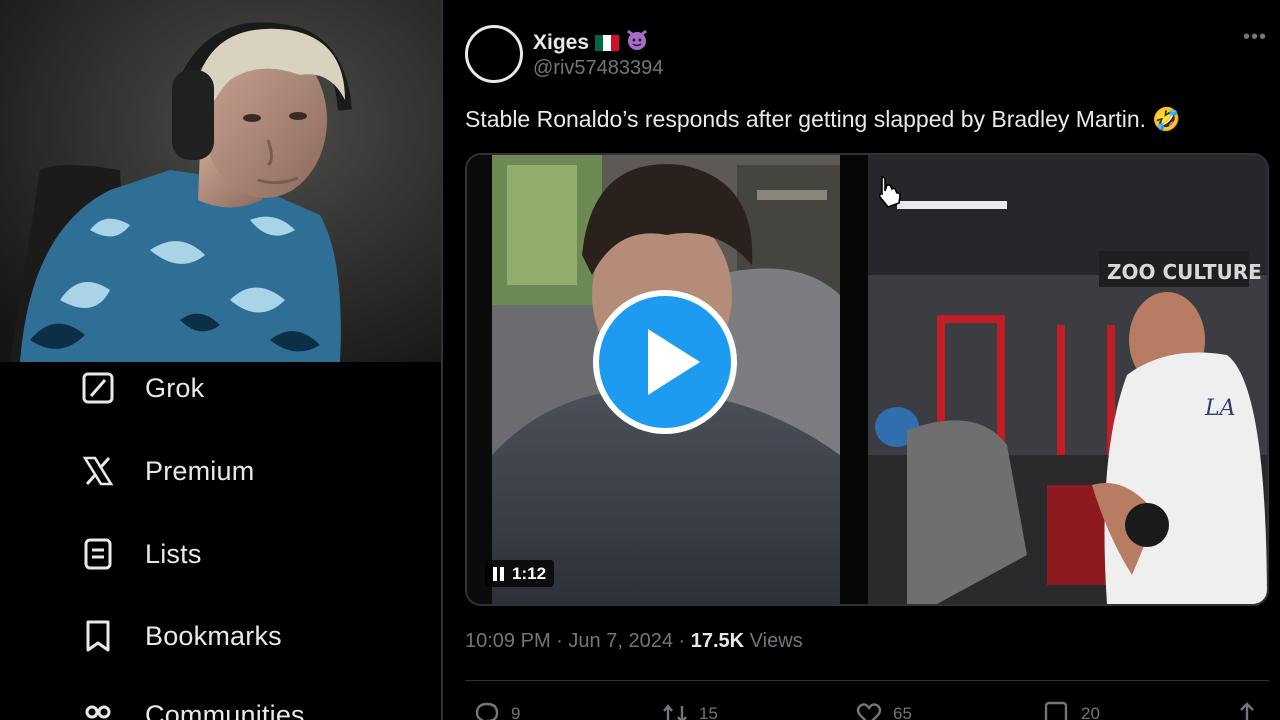  I want to click on sidebar-item-communities: Communities, so click(192, 705).